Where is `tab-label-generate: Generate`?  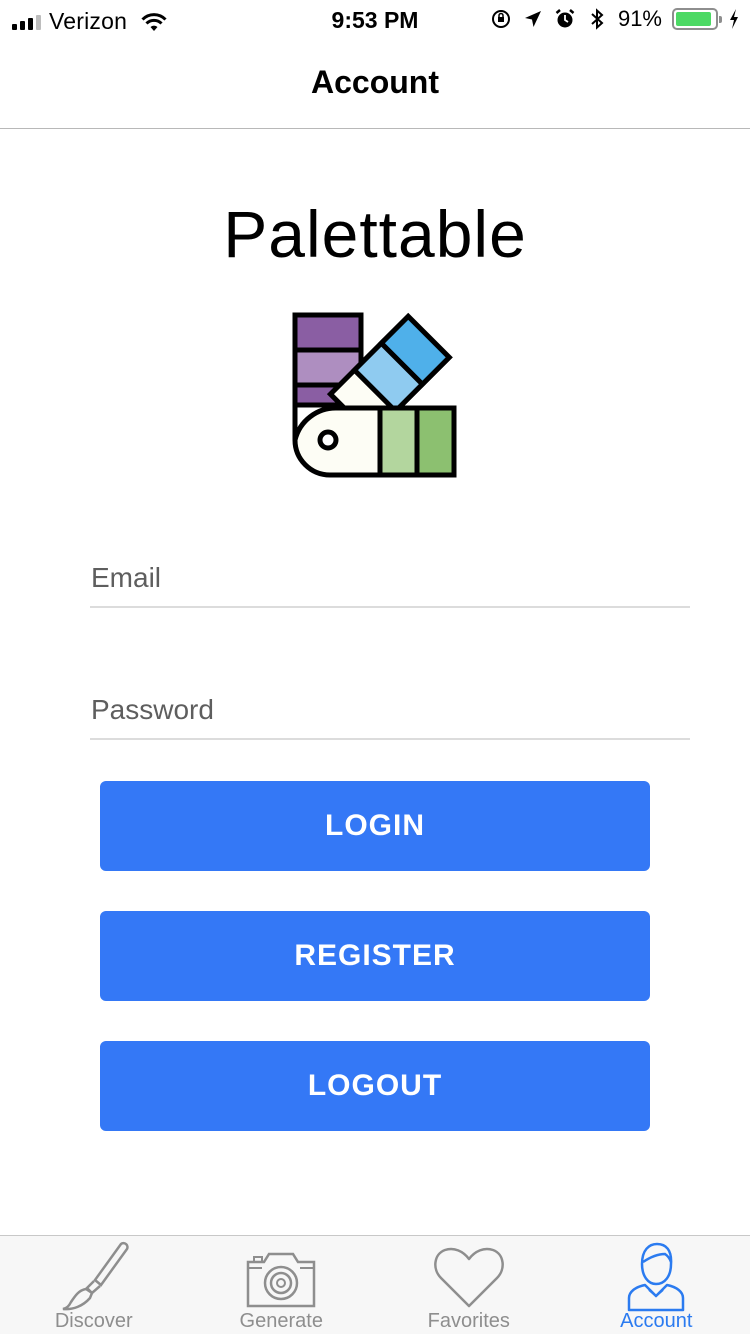
tab-label-generate: Generate is located at coordinates (281, 1321).